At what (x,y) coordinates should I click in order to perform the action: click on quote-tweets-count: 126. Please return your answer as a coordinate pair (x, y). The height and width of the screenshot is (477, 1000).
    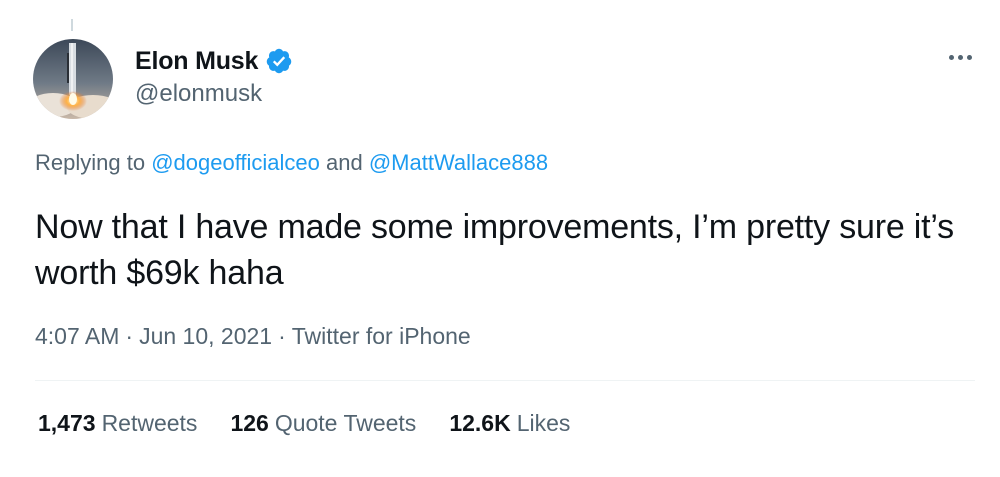
    Looking at the image, I should click on (249, 423).